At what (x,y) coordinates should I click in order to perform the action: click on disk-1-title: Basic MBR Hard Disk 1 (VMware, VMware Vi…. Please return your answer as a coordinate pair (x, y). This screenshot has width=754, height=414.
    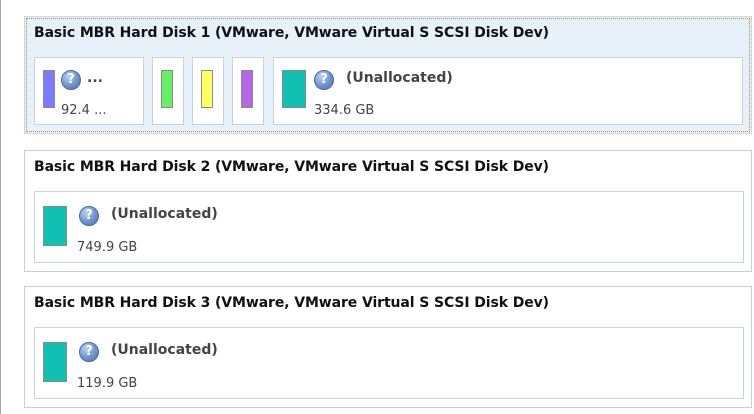
    Looking at the image, I should click on (291, 33).